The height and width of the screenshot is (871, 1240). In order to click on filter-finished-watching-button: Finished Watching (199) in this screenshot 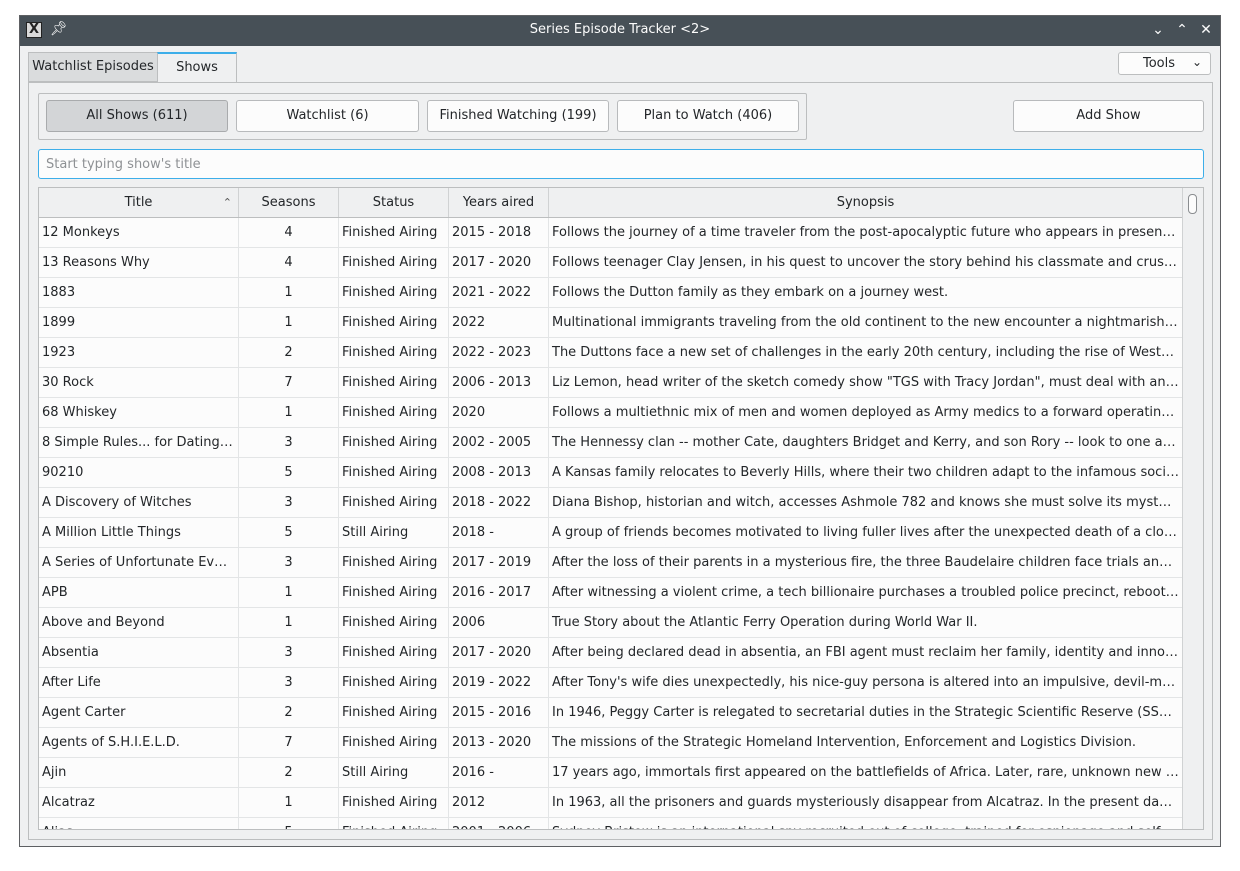, I will do `click(518, 116)`.